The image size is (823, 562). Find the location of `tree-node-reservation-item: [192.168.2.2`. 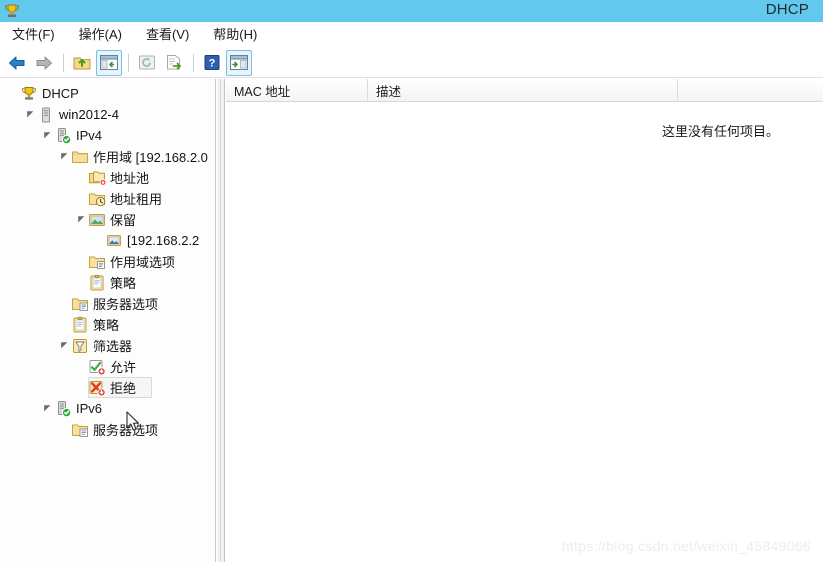

tree-node-reservation-item: [192.168.2.2 is located at coordinates (107, 240).